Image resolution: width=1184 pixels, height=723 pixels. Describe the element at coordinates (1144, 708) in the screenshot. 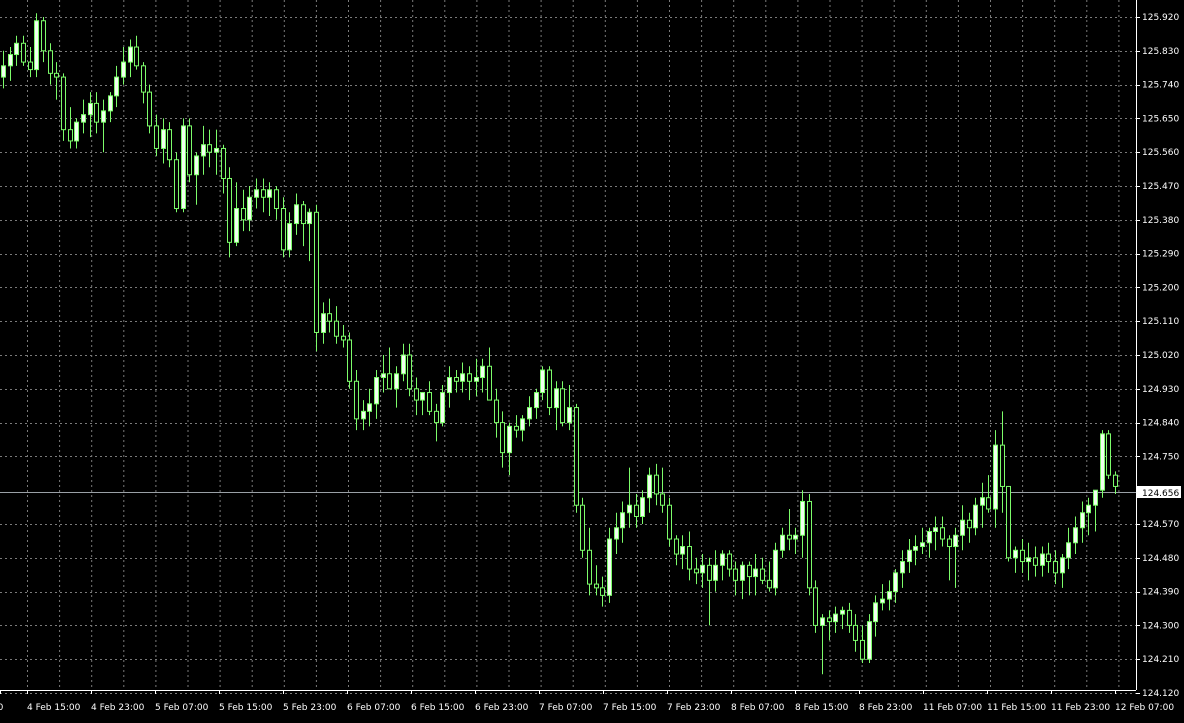

I see `time-tick-label: 12 Feb 07:00` at that location.